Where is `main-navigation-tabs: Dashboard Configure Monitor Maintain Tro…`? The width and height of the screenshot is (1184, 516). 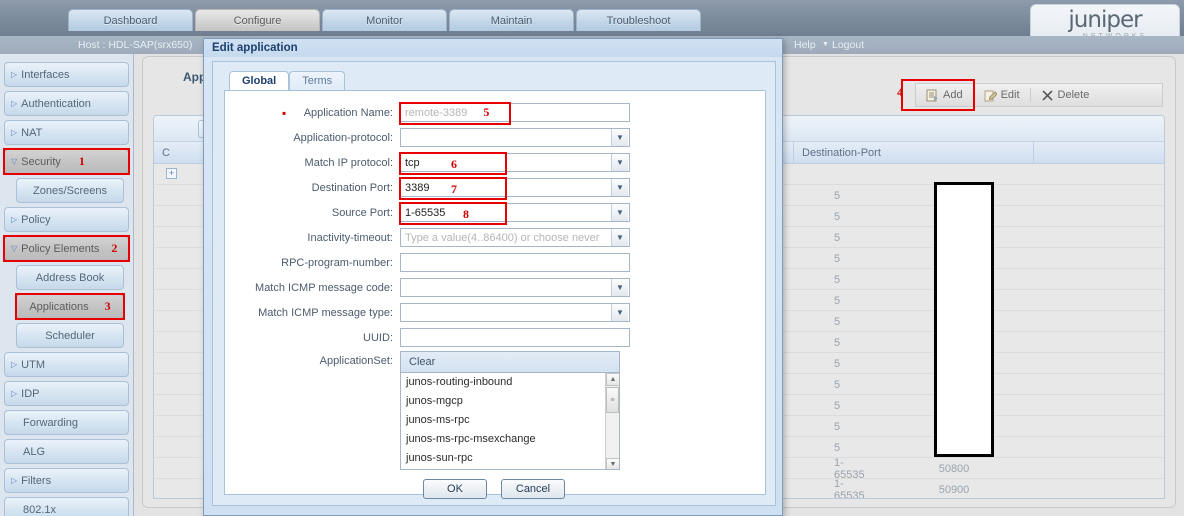 main-navigation-tabs: Dashboard Configure Monitor Maintain Tro… is located at coordinates (385, 20).